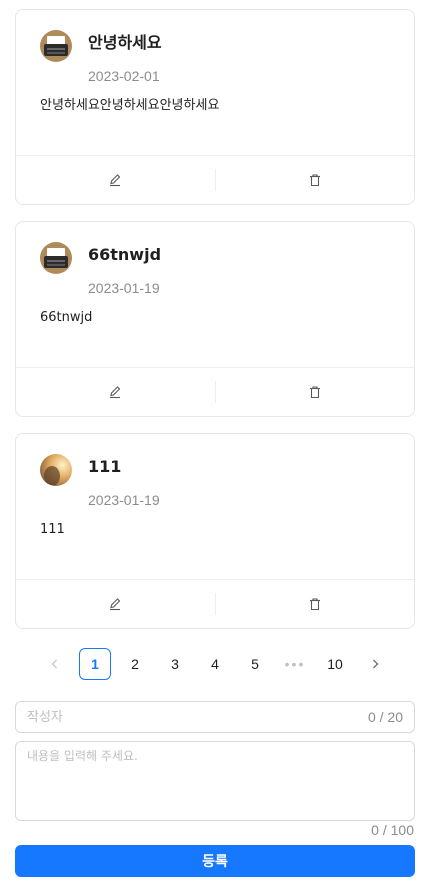  Describe the element at coordinates (95, 664) in the screenshot. I see `page-button-current: 1` at that location.